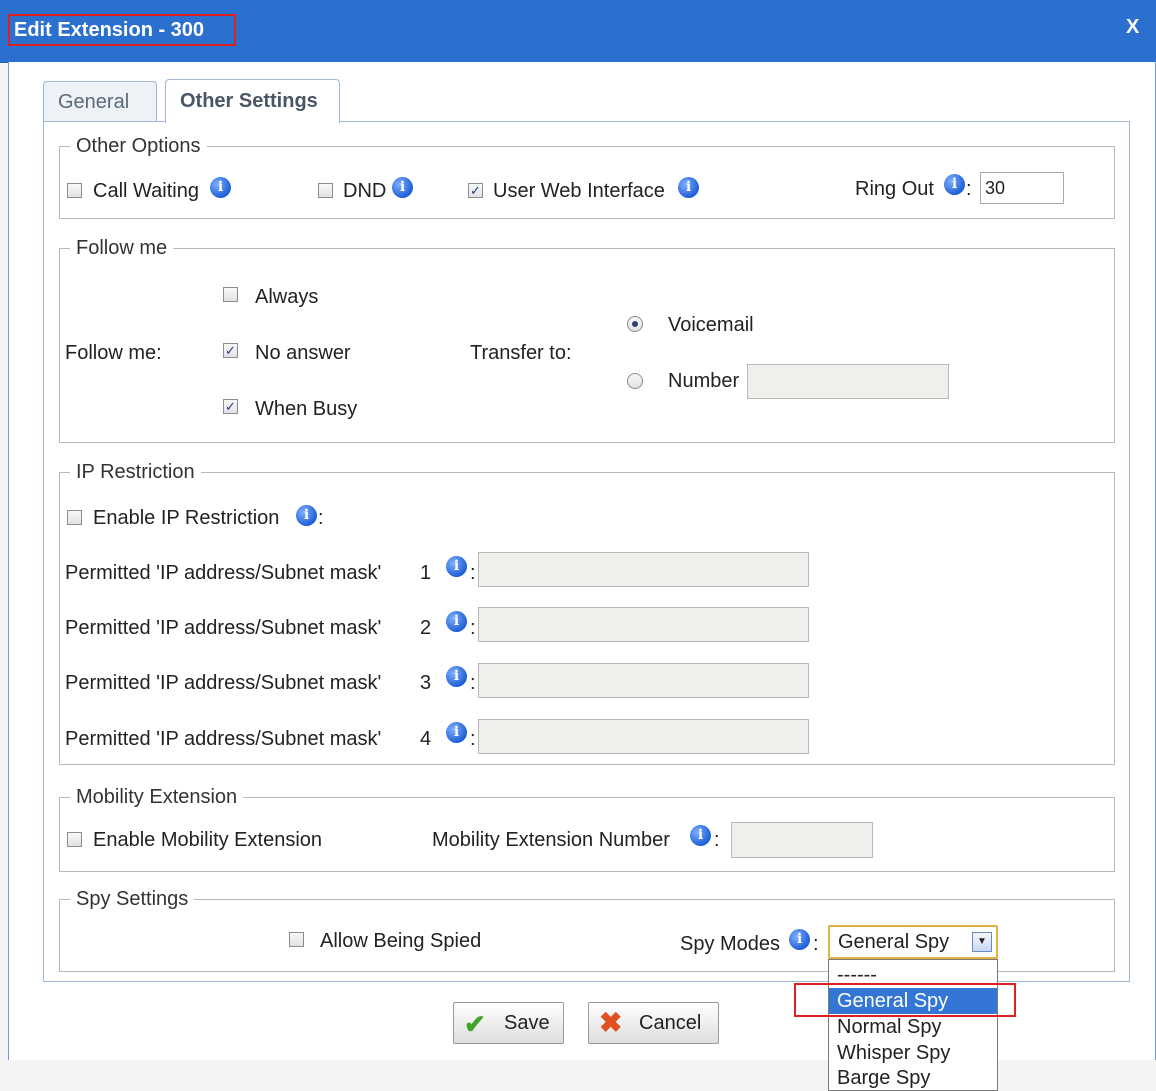 This screenshot has height=1091, width=1156. What do you see at coordinates (208, 840) in the screenshot?
I see `enable-mobility-extension-label: Enable Mobility Extension` at bounding box center [208, 840].